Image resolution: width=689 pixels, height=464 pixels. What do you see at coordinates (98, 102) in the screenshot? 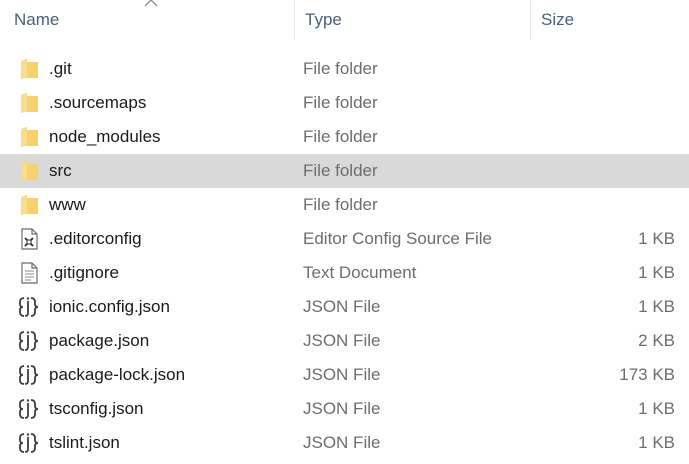
I see `file-name: .sourcemaps` at bounding box center [98, 102].